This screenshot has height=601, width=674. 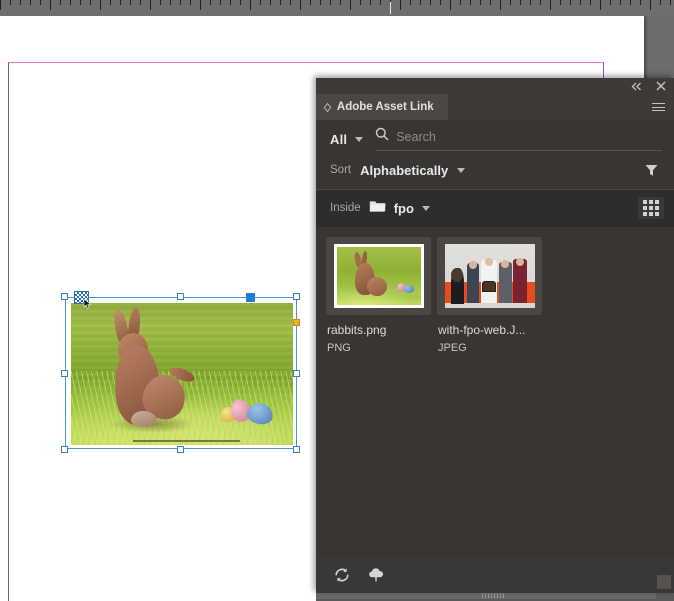 I want to click on cursor-pointer-icon, so click(x=88, y=303).